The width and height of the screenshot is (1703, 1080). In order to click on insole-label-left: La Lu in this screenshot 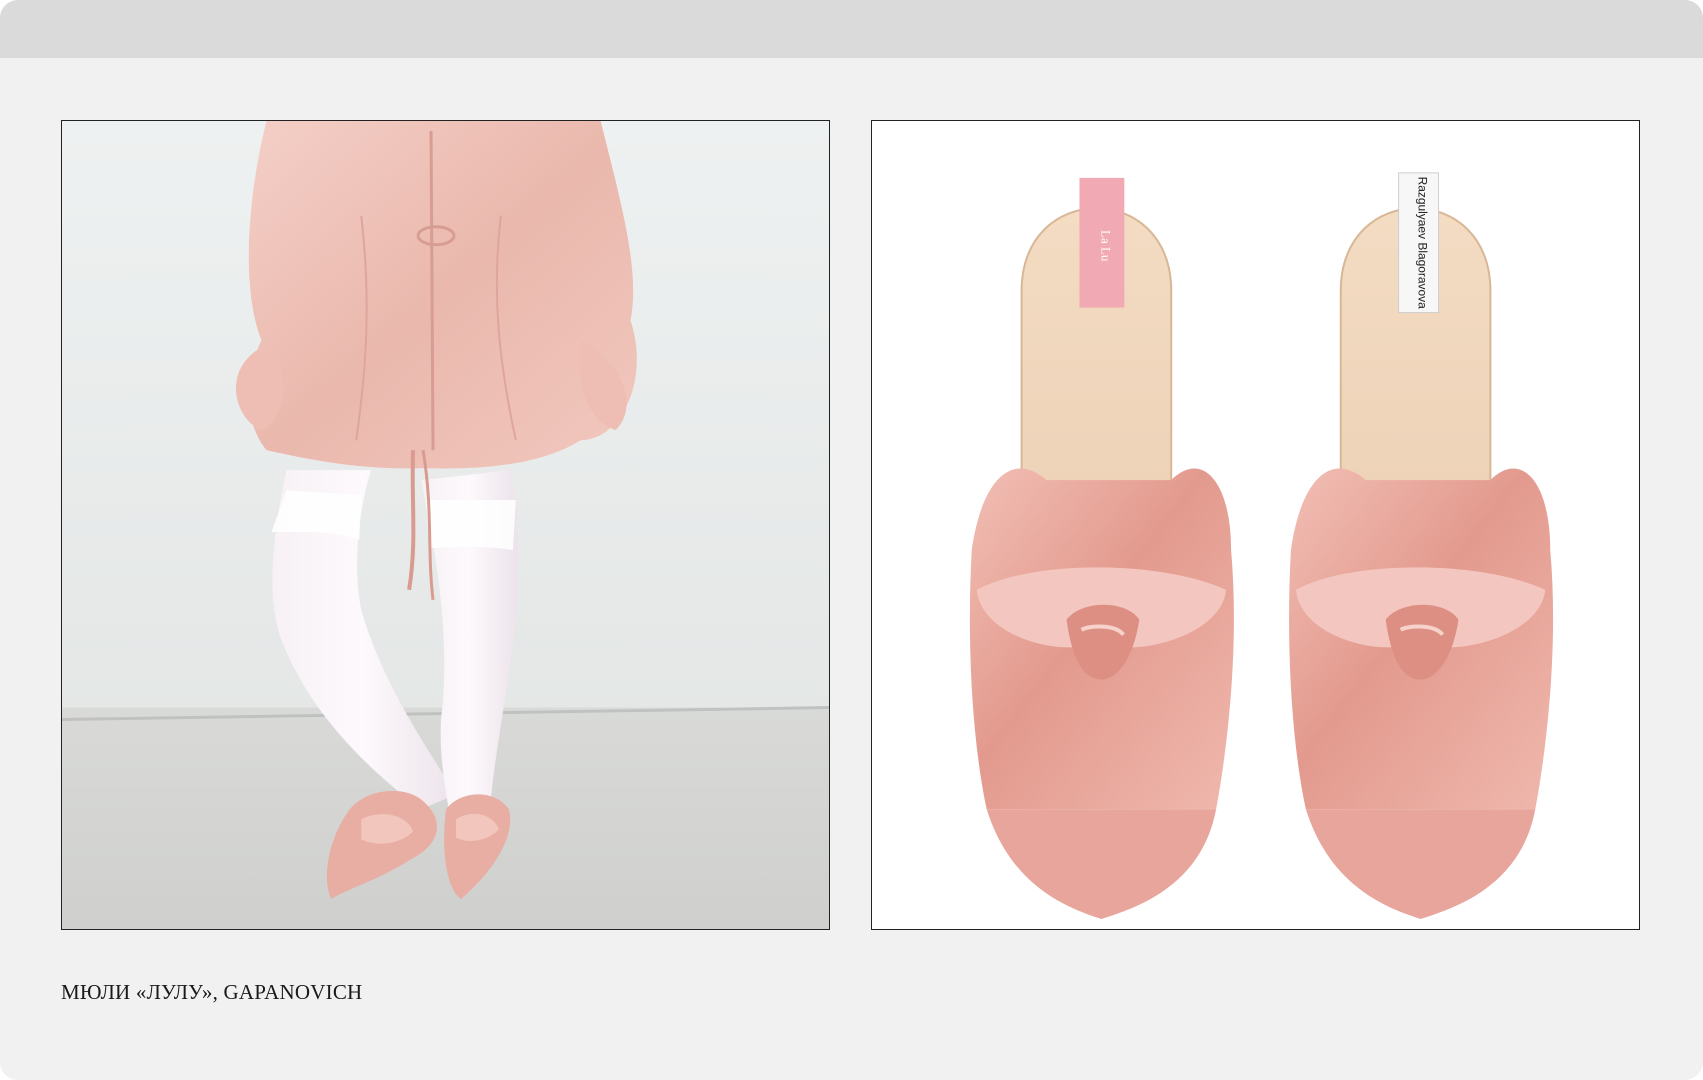, I will do `click(1105, 246)`.